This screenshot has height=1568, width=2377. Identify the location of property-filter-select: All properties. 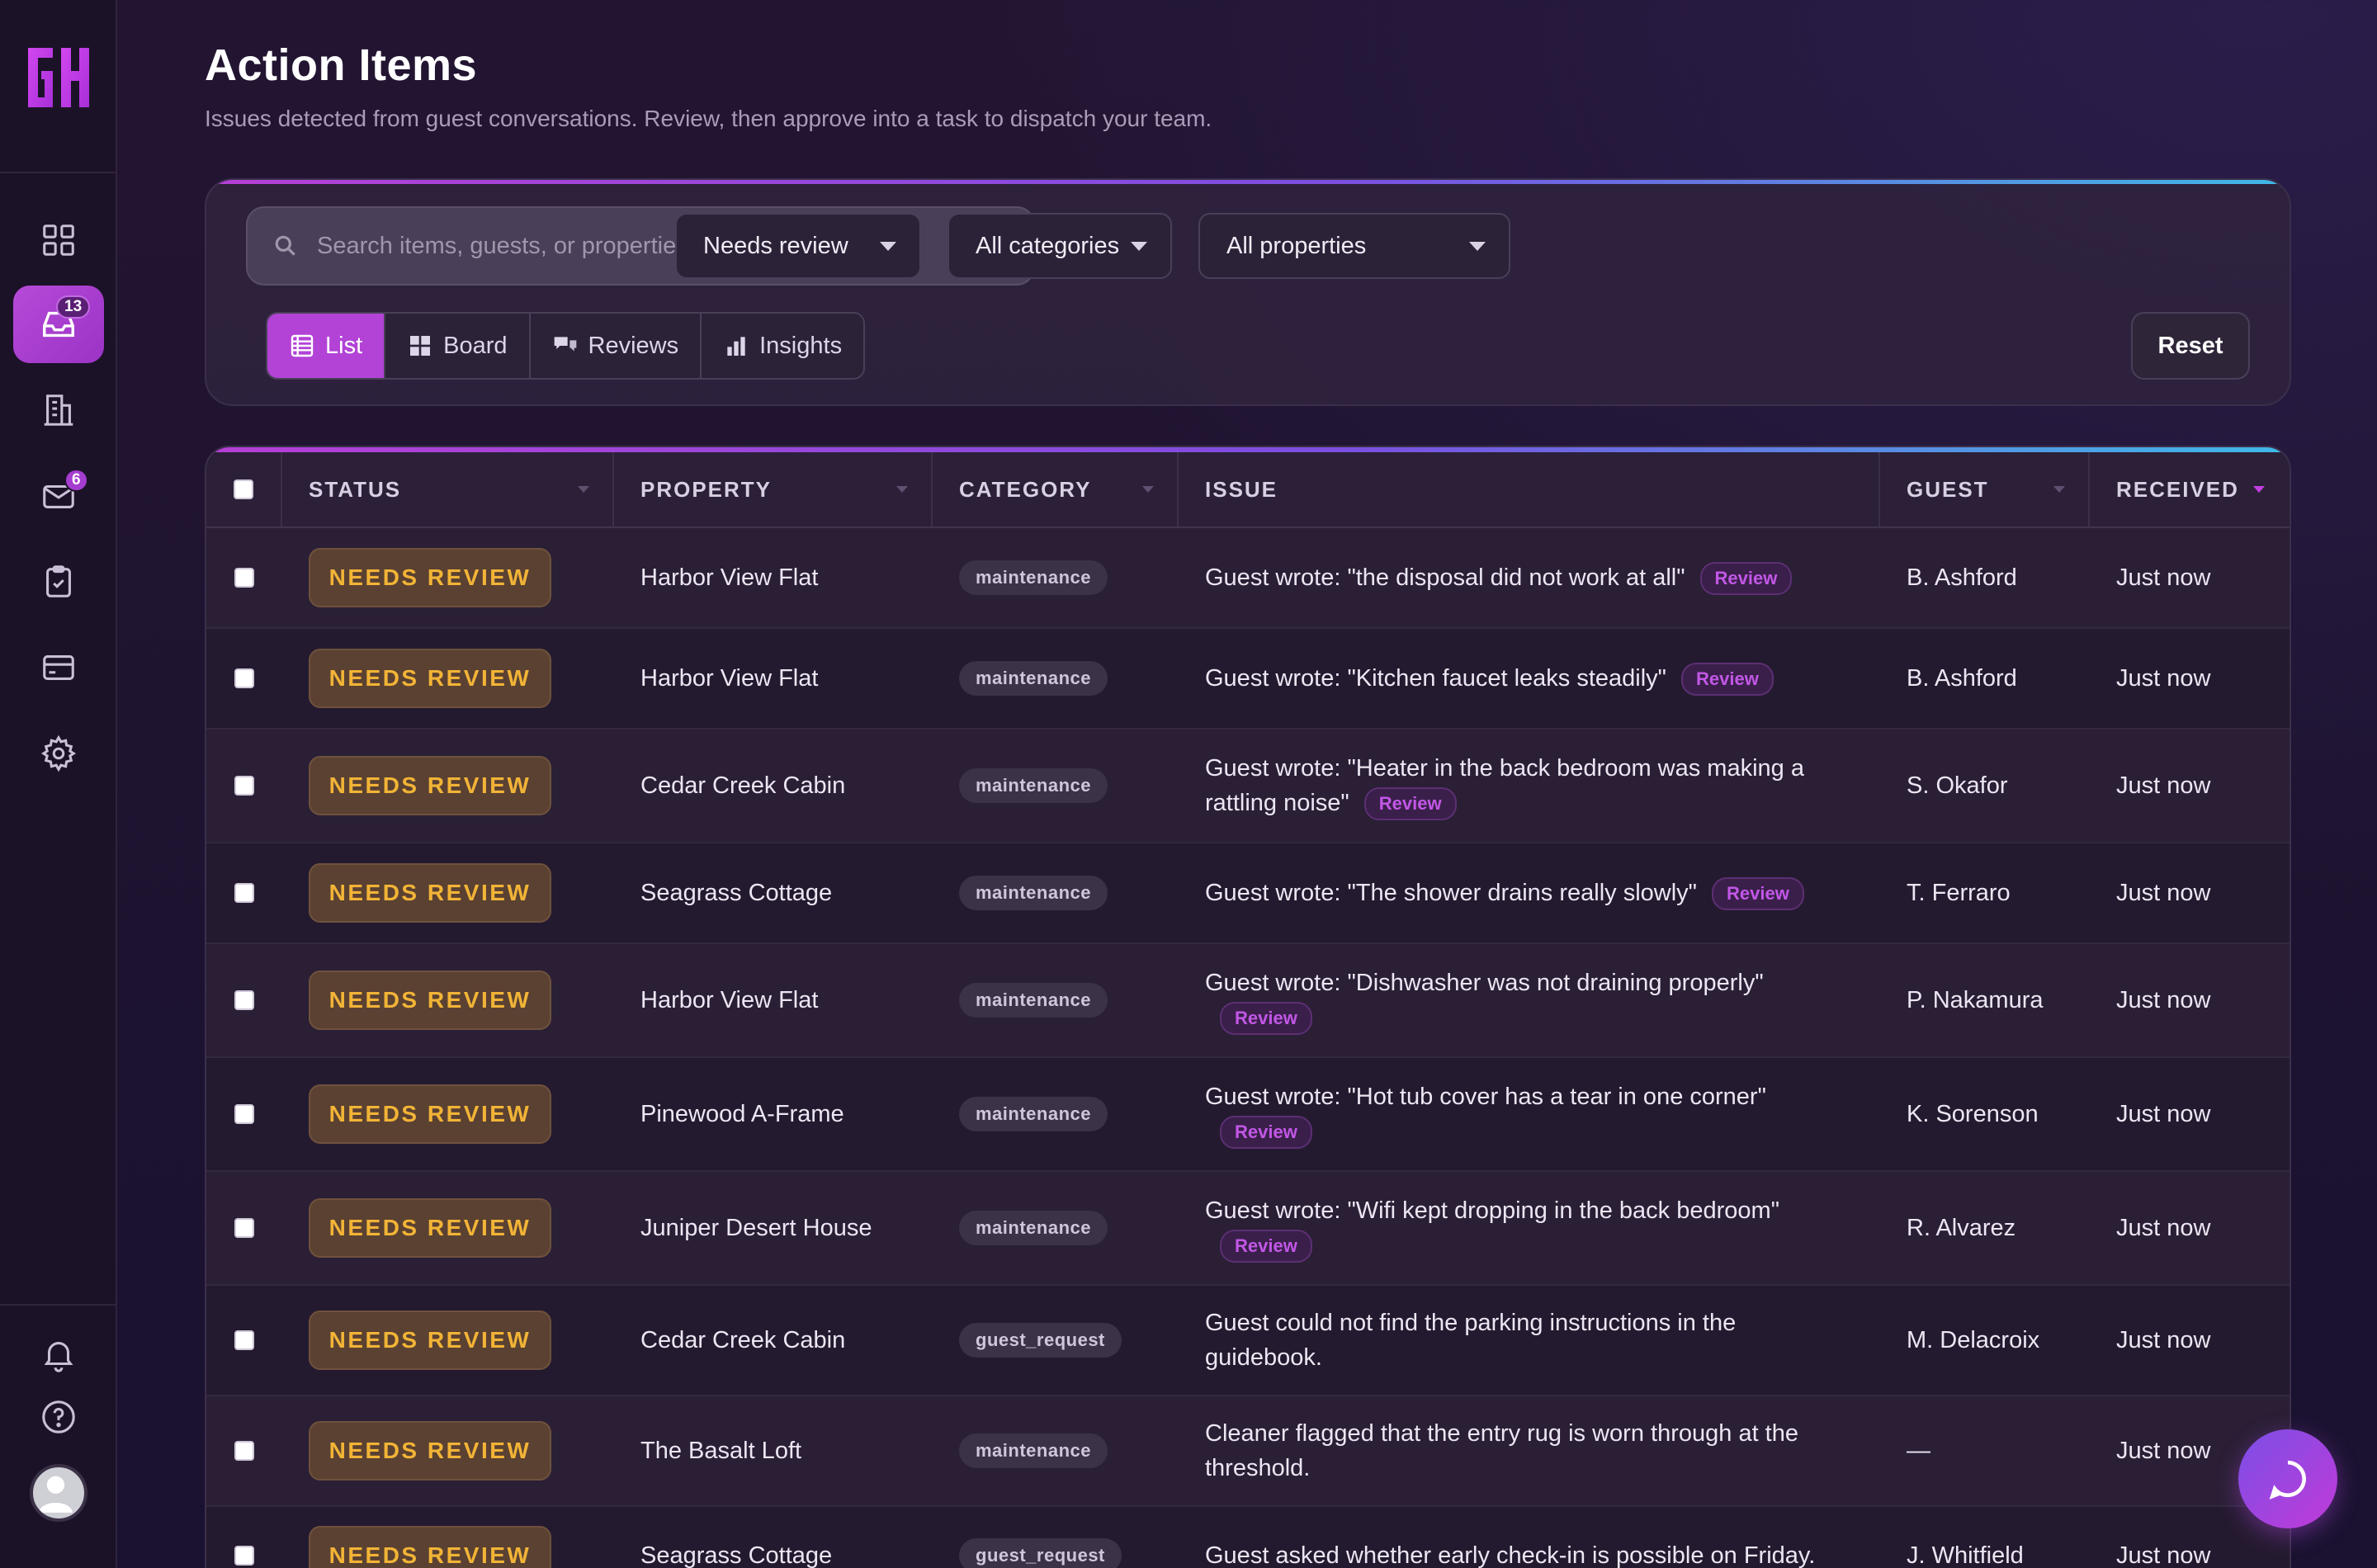
(1354, 246).